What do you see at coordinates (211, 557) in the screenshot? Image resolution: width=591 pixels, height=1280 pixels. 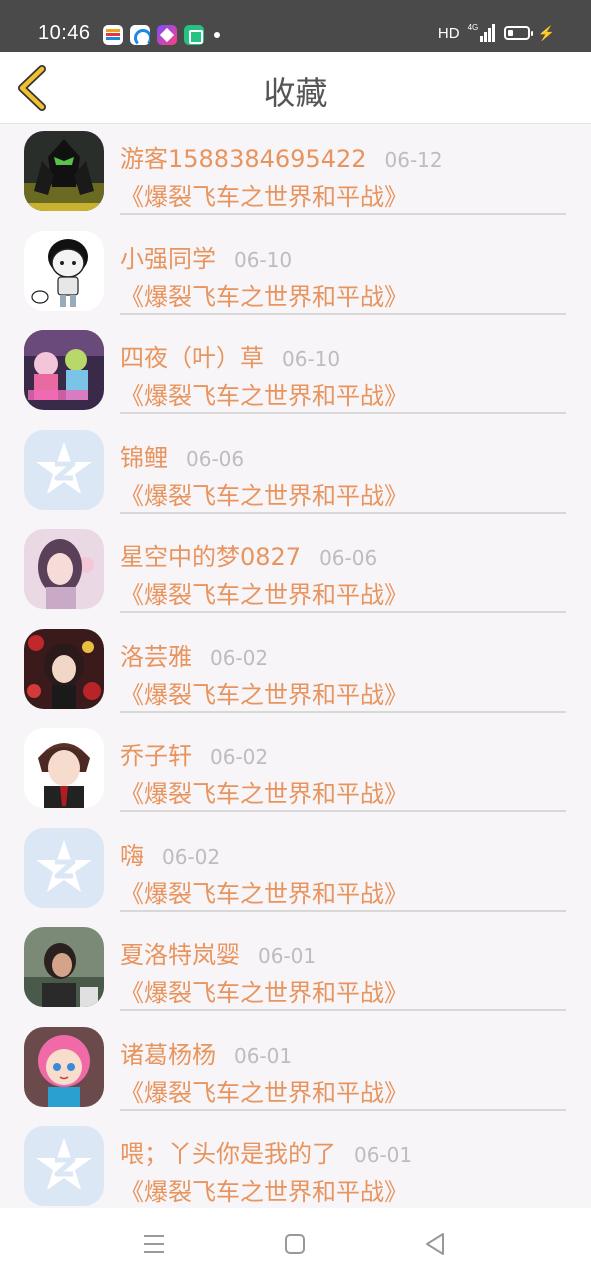 I see `user-name: 星空中的梦0827` at bounding box center [211, 557].